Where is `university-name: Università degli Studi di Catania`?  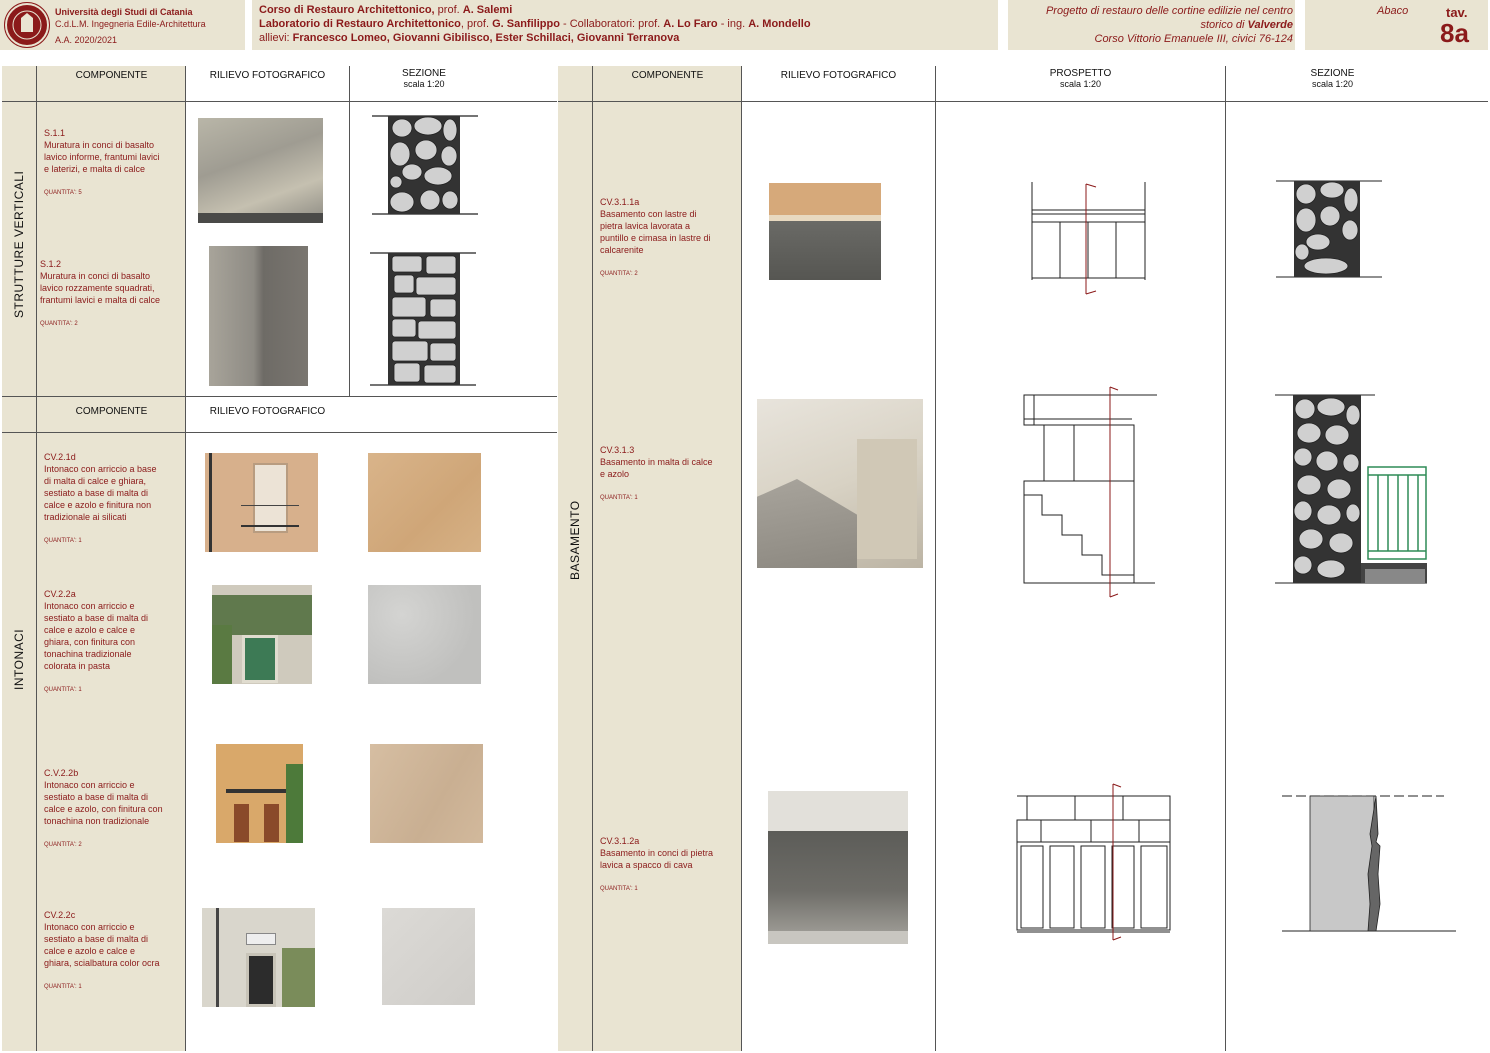 university-name: Università degli Studi di Catania is located at coordinates (124, 12).